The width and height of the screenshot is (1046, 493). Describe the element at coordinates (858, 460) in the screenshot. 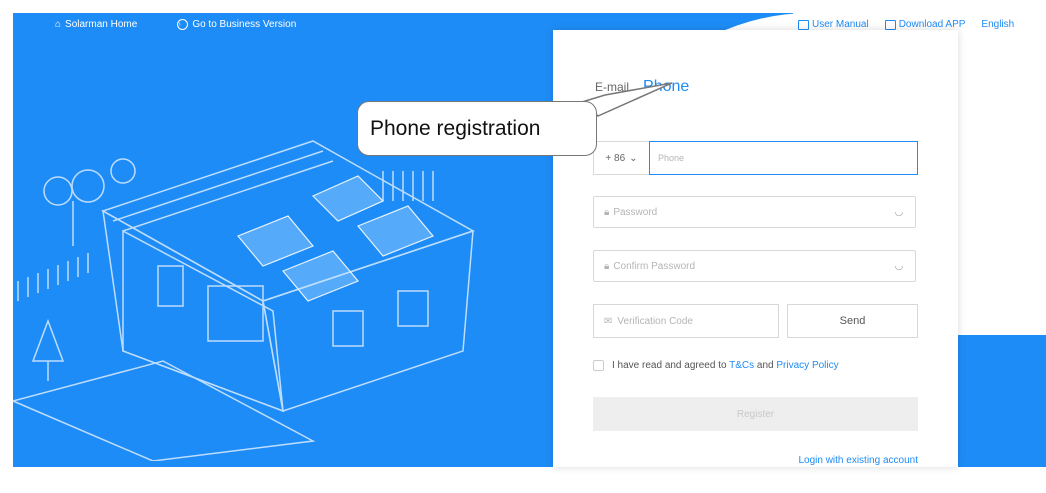

I see `login-existing-link: Login with existing account` at that location.